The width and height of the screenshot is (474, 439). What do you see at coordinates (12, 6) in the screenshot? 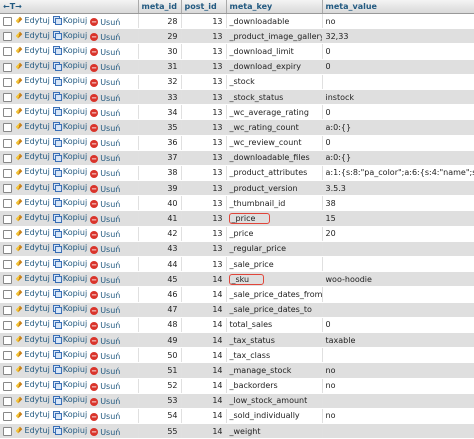
I see `column-resize-arrows: ←T→` at bounding box center [12, 6].